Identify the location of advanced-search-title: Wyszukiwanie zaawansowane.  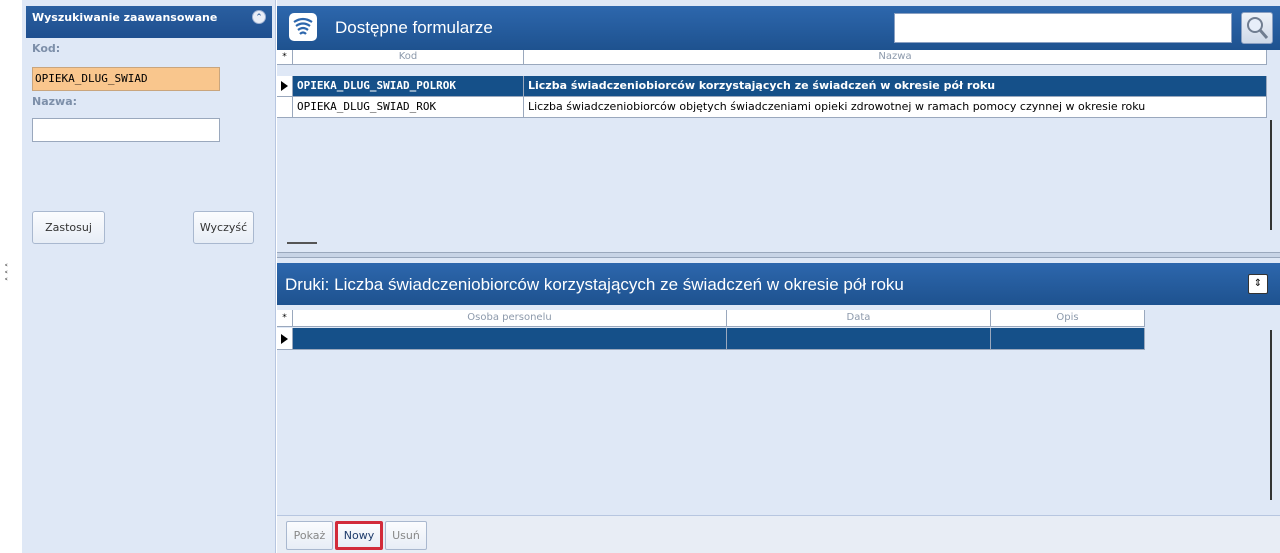
(125, 17).